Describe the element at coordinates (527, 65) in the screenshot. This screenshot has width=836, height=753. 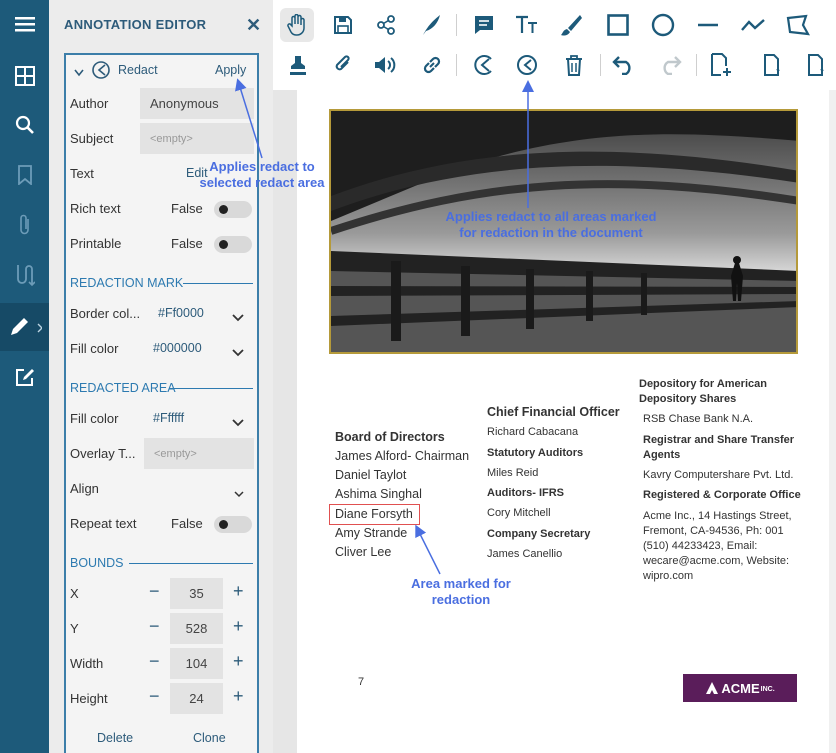
I see `apply-all-redactions-icon` at that location.